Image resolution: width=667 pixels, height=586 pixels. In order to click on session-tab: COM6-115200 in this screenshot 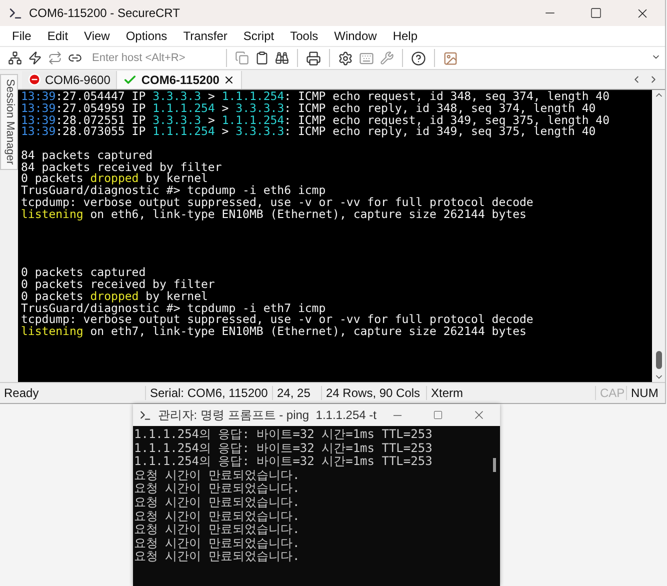, I will do `click(179, 79)`.